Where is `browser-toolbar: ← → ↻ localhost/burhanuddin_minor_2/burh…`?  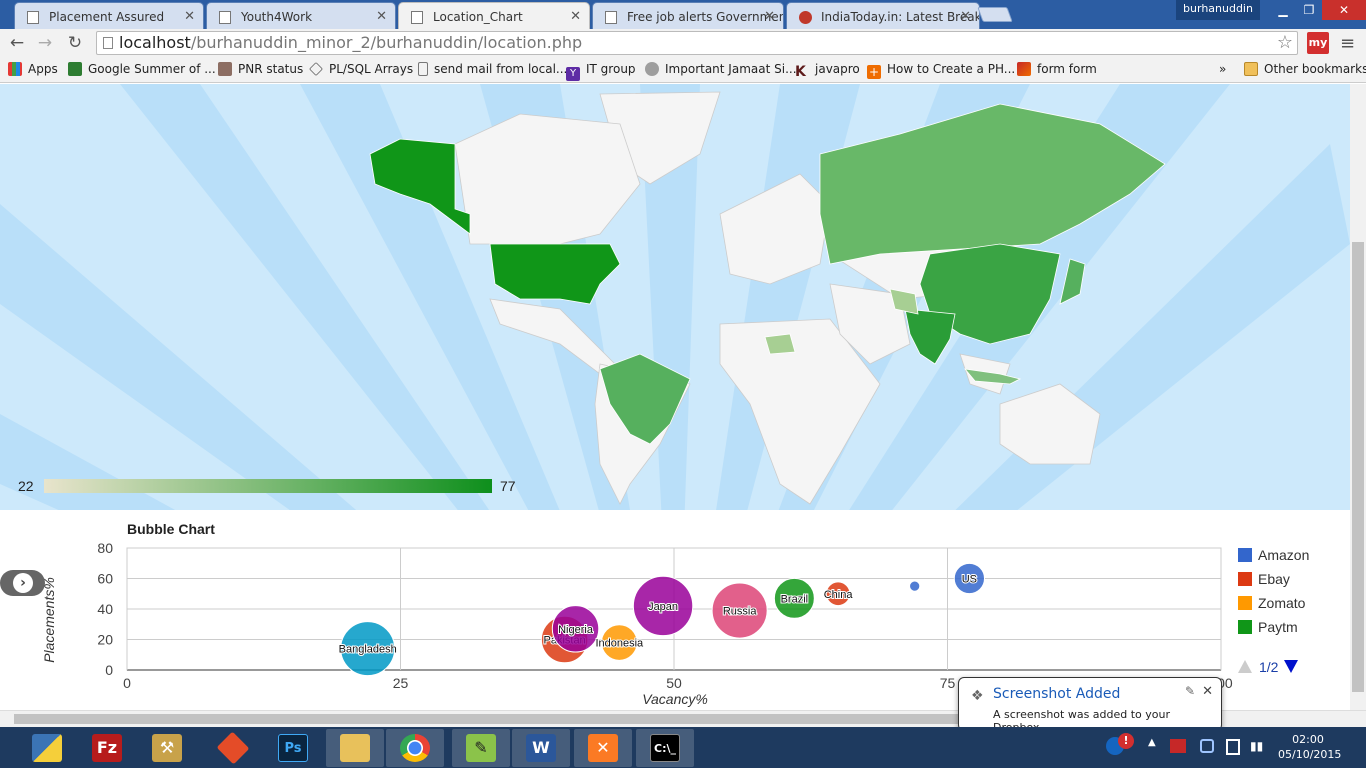
browser-toolbar: ← → ↻ localhost/burhanuddin_minor_2/burh… is located at coordinates (683, 43).